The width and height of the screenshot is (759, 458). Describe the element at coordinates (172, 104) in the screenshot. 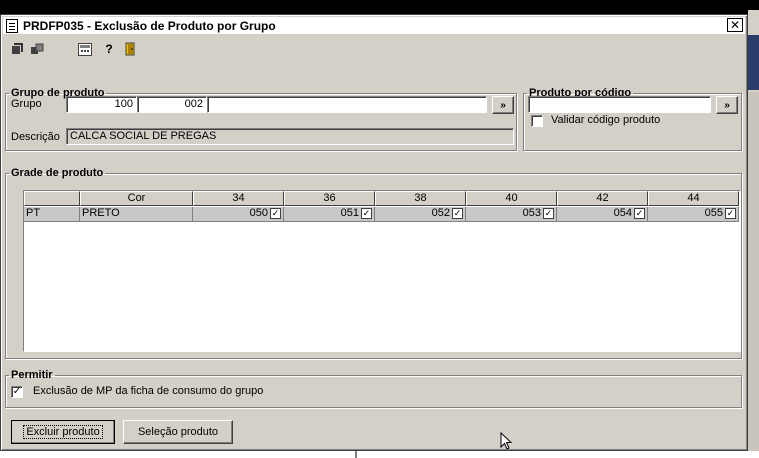

I see `grupo-code-field-2: 002` at that location.